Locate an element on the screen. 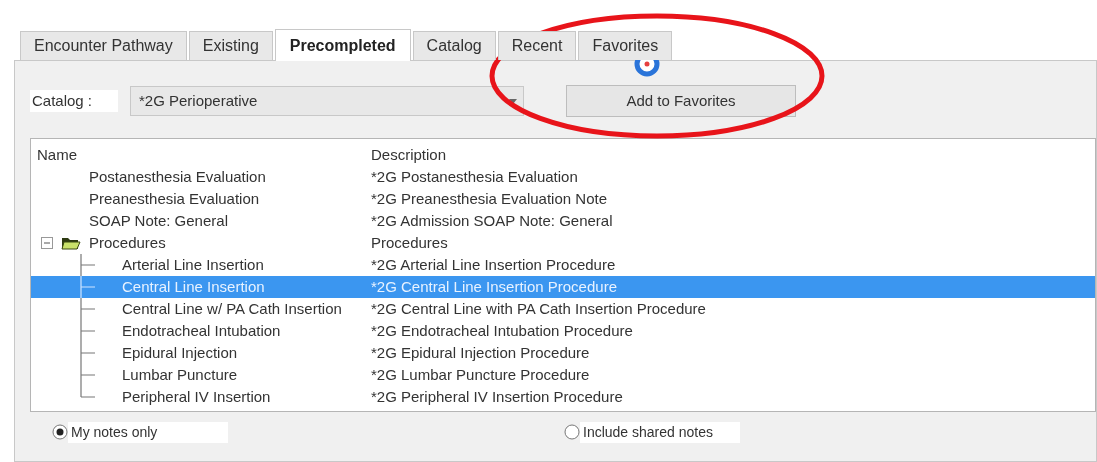 This screenshot has height=462, width=1097. tab: Recent is located at coordinates (537, 45).